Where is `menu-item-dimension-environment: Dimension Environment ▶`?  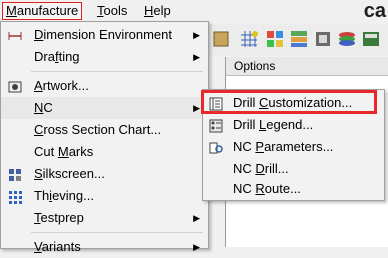
menu-item-dimension-environment: Dimension Environment ▶ is located at coordinates (104, 35).